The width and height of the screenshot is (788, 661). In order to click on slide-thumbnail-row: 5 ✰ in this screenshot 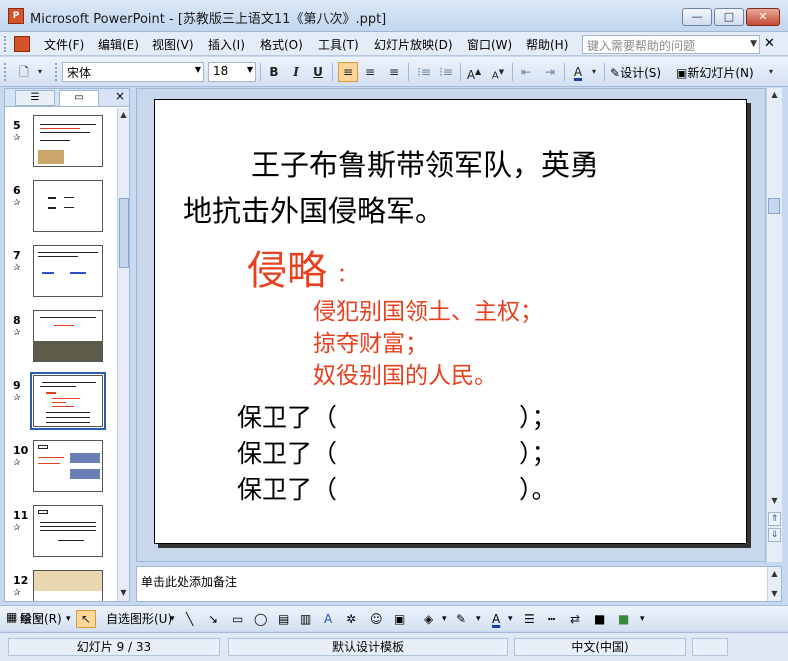, I will do `click(61, 143)`.